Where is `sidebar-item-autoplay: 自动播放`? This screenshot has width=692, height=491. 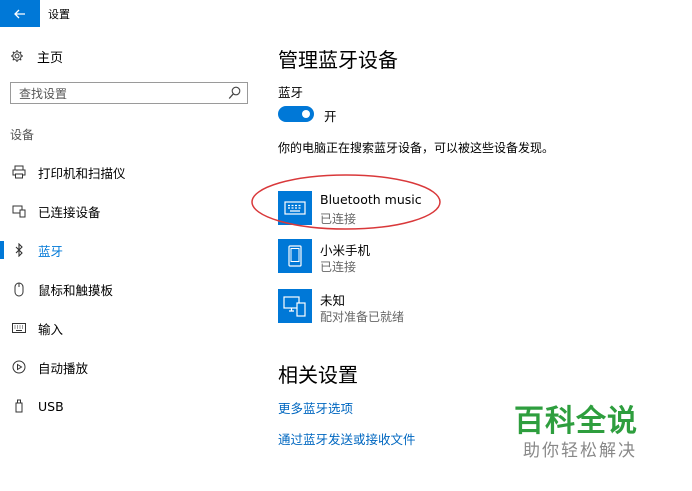 sidebar-item-autoplay: 自动播放 is located at coordinates (129, 367).